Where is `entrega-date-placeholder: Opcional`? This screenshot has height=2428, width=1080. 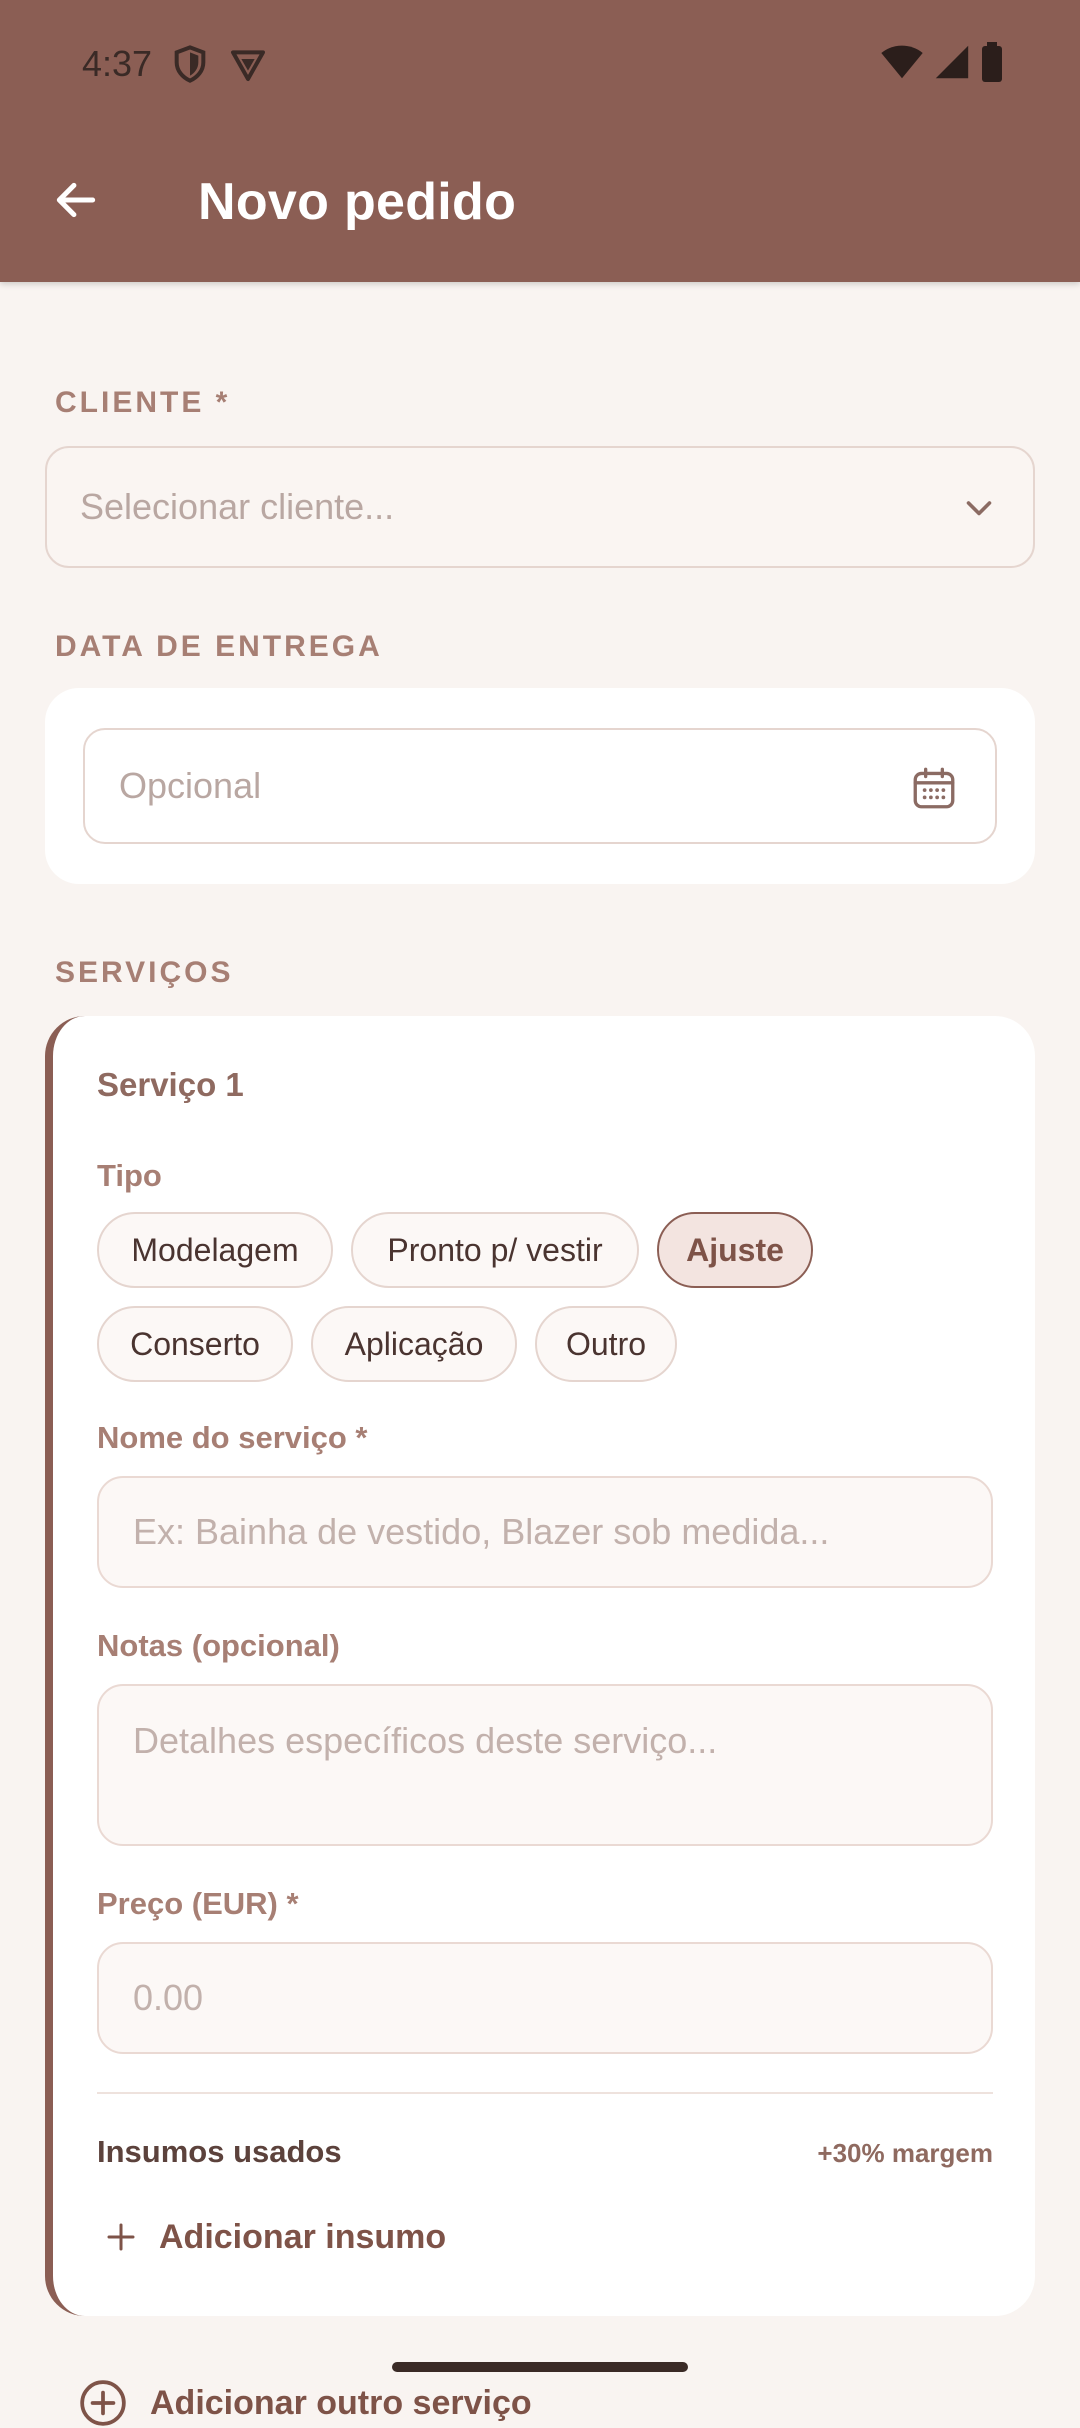 entrega-date-placeholder: Opcional is located at coordinates (190, 785).